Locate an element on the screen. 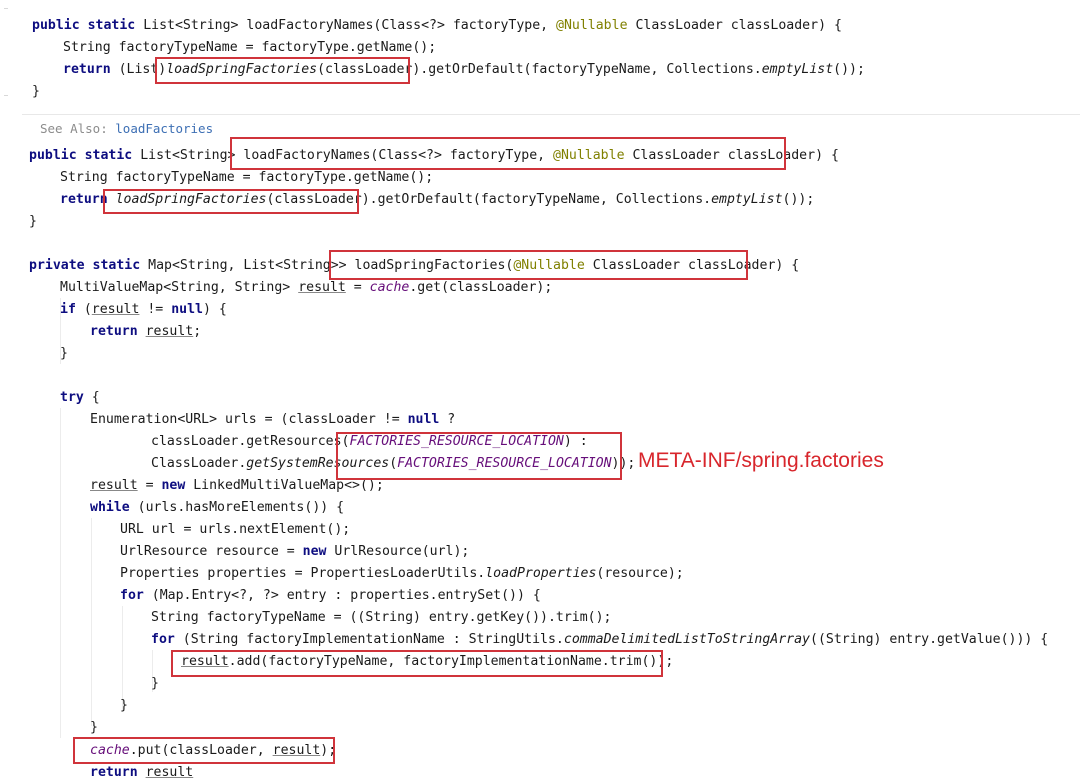 The image size is (1080, 782). field: cache is located at coordinates (389, 287).